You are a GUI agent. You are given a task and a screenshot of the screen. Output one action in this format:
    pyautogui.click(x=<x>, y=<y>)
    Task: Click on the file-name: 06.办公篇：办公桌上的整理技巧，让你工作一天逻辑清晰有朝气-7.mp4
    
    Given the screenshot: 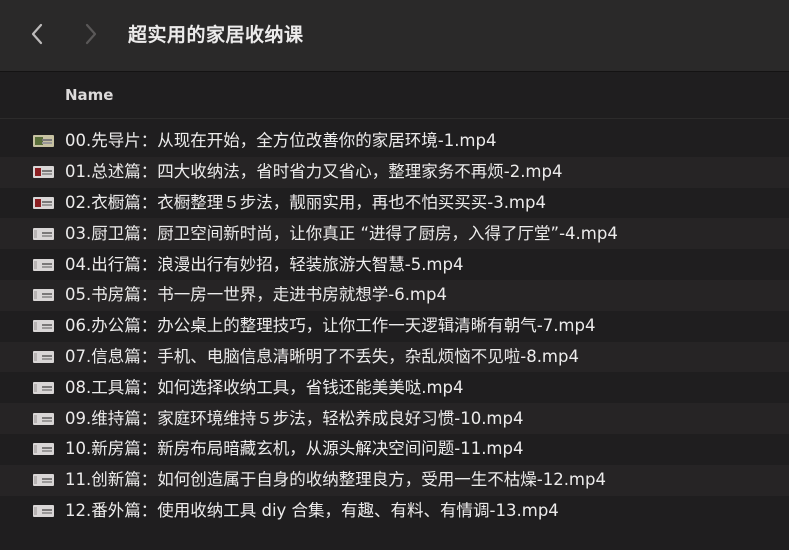 What is the action you would take?
    pyautogui.click(x=330, y=326)
    